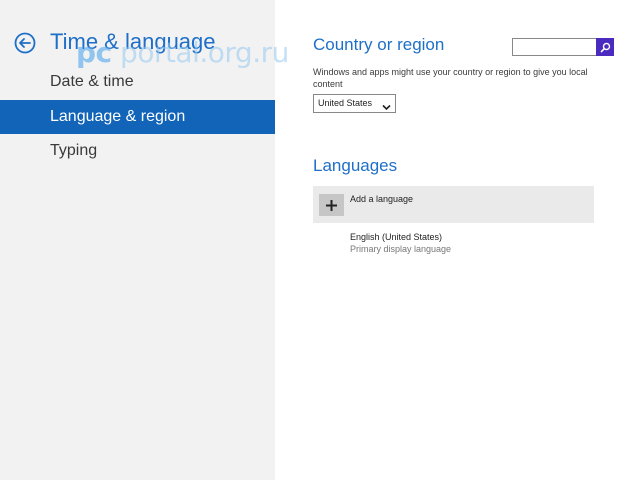 This screenshot has width=640, height=480. I want to click on country-region-dropdown: United States, so click(354, 103).